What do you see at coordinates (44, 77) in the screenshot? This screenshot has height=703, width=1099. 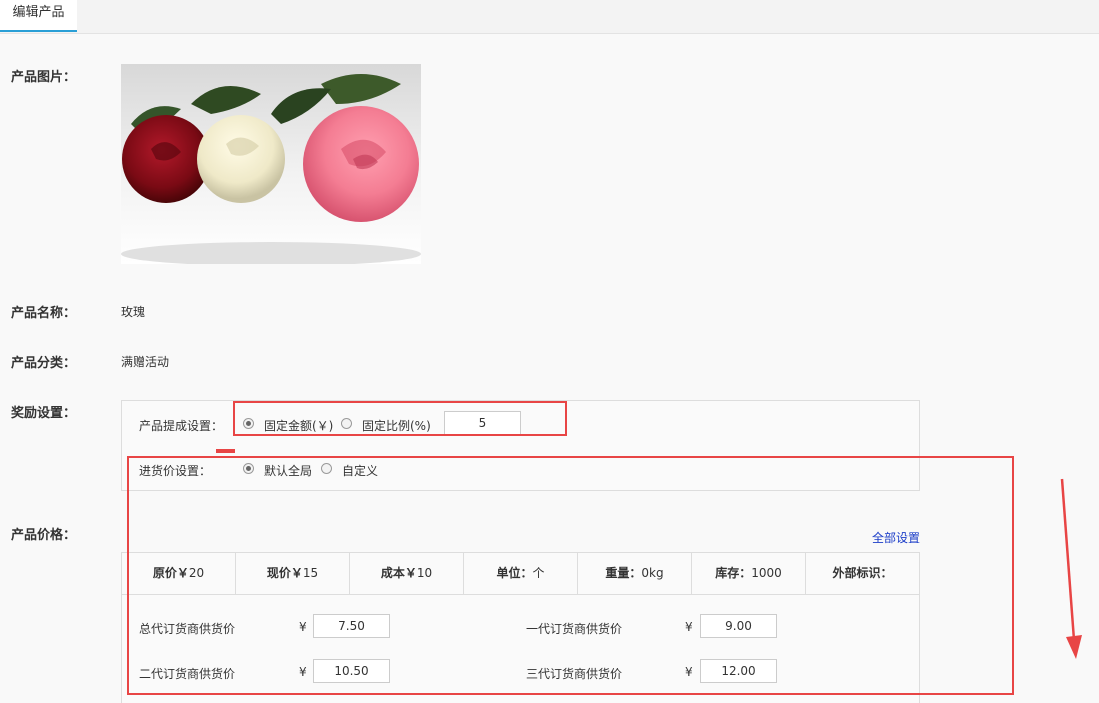 I see `product-image-label: 产品图片：` at bounding box center [44, 77].